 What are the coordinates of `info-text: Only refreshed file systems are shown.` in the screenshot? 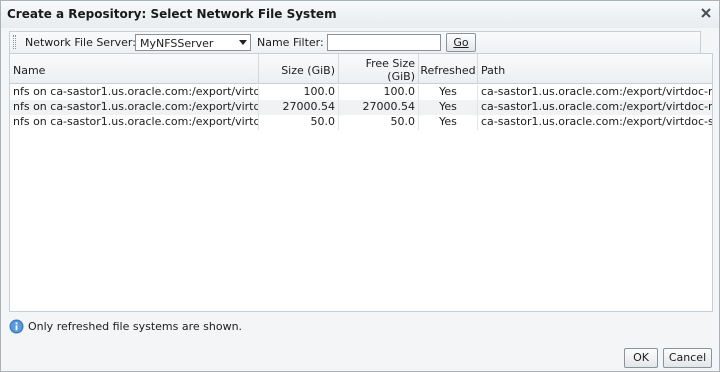 It's located at (135, 326).